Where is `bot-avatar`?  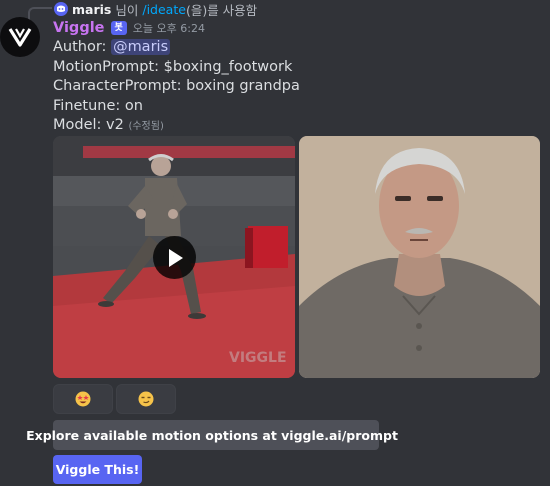
bot-avatar is located at coordinates (20, 37).